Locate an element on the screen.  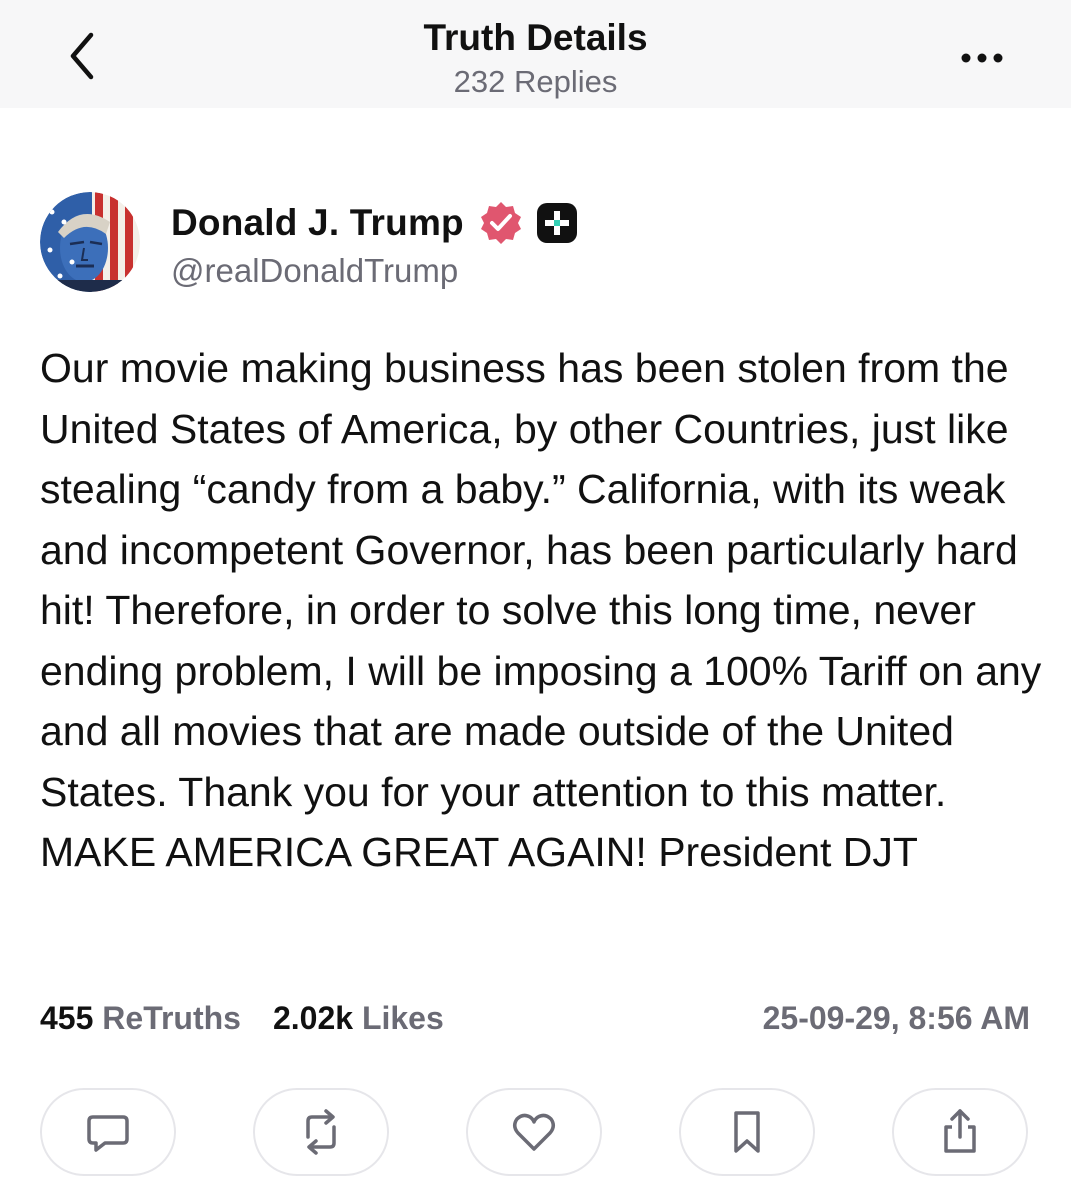
comment-icon is located at coordinates (108, 1133).